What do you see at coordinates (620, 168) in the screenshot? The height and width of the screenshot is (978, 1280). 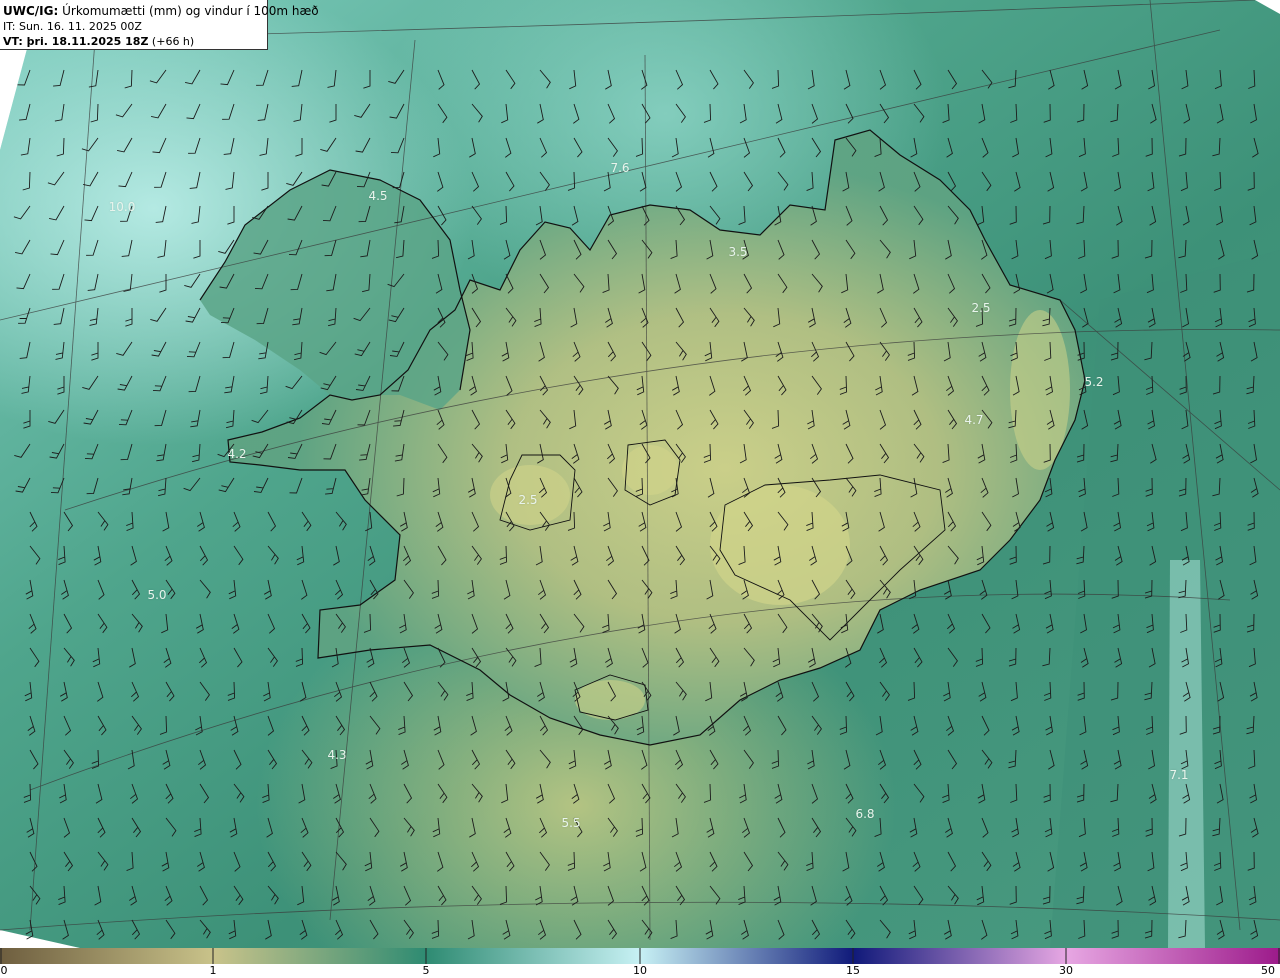 I see `contour-label: 7.6` at bounding box center [620, 168].